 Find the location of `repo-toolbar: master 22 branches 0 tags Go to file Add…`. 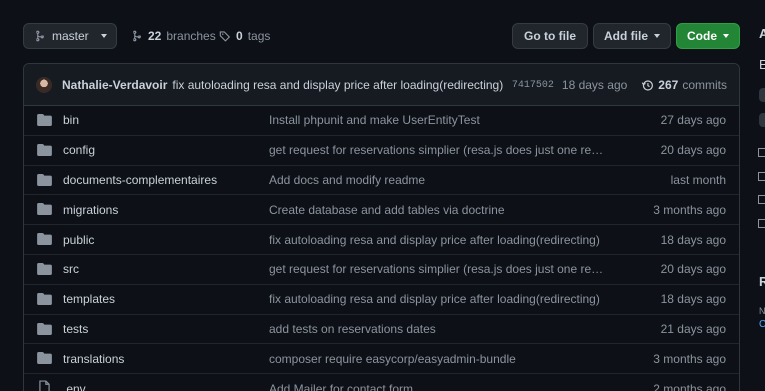

repo-toolbar: master 22 branches 0 tags Go to file Add… is located at coordinates (381, 36).